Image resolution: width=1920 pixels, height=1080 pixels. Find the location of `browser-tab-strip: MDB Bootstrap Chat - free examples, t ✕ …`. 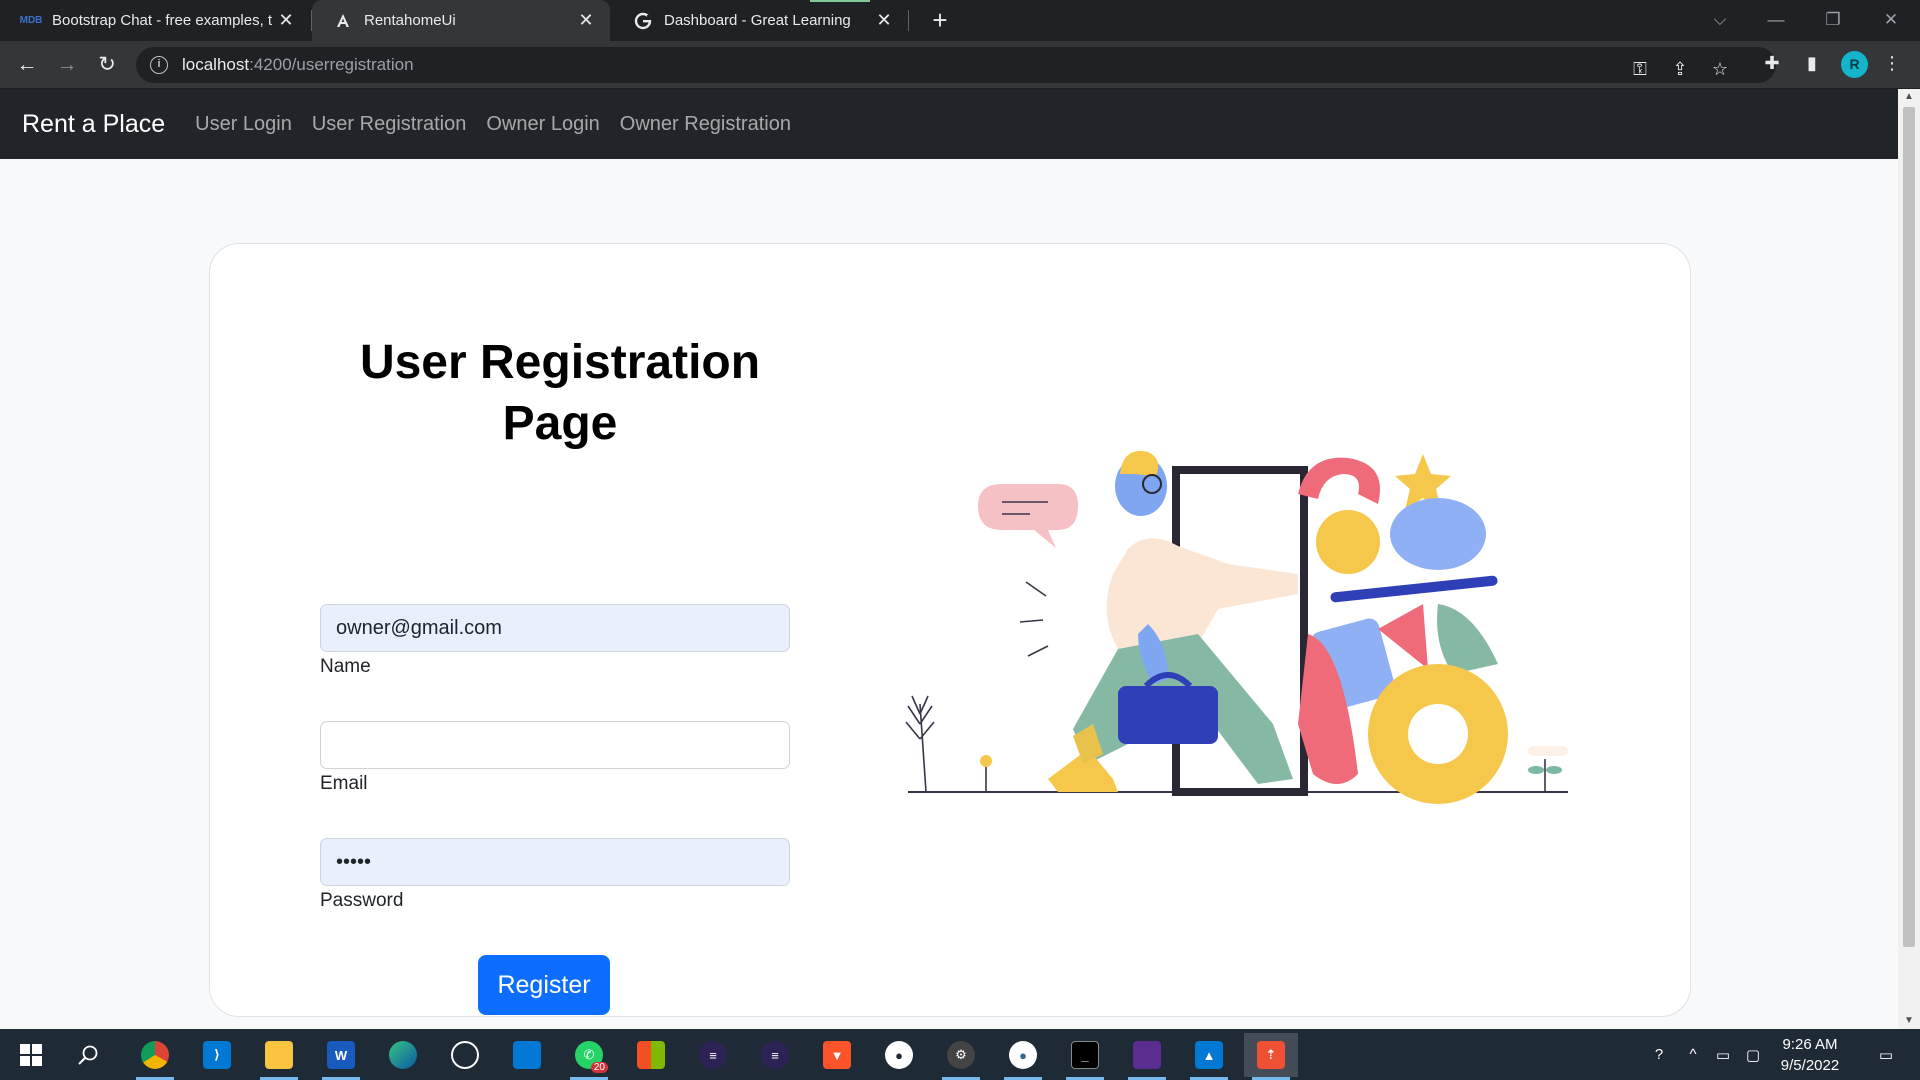

browser-tab-strip: MDB Bootstrap Chat - free examples, t ✕ … is located at coordinates (960, 20).